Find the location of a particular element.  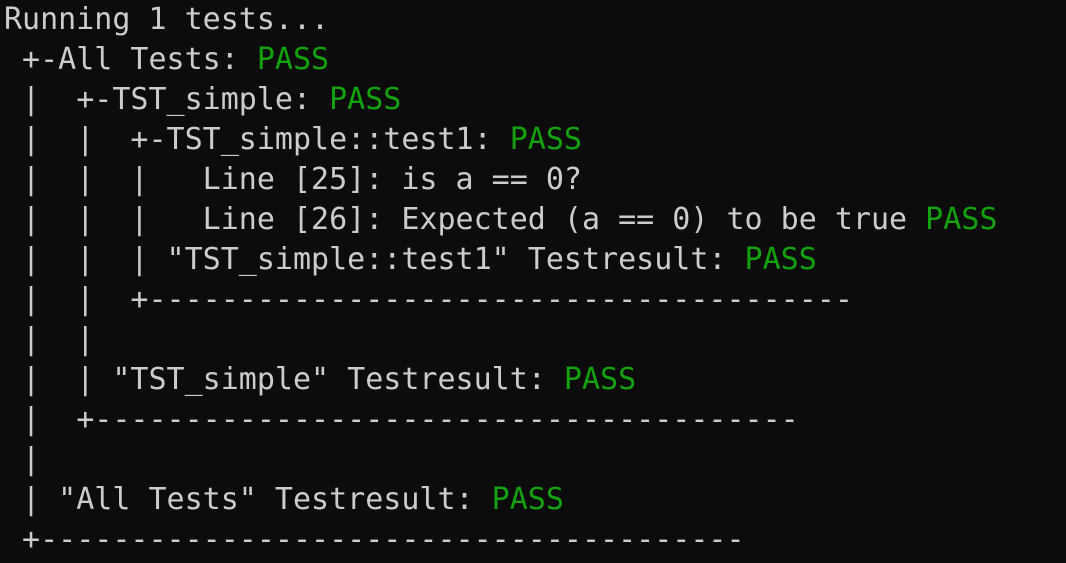

line-text: +-All Tests: is located at coordinates (130, 59).